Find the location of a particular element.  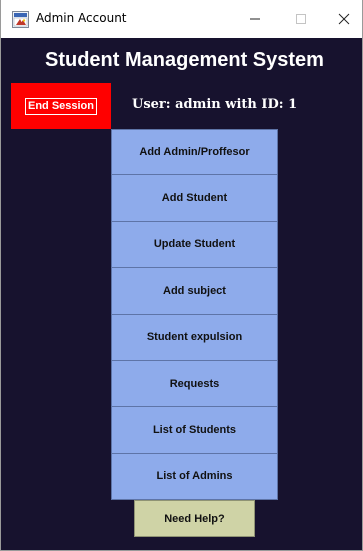

close-button is located at coordinates (343, 19).